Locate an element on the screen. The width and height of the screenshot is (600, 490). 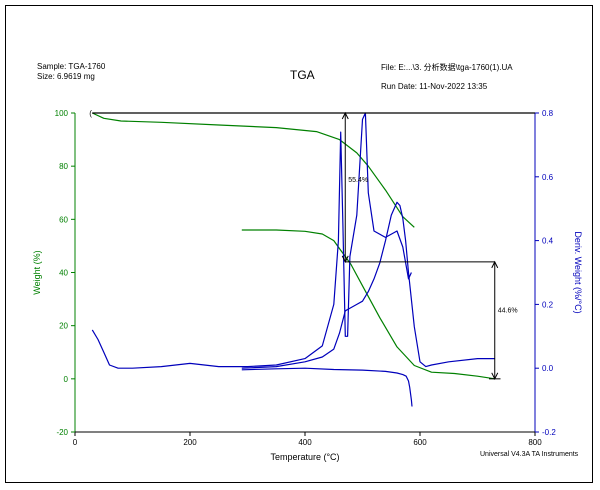
x-tick-label: 0 is located at coordinates (75, 442).